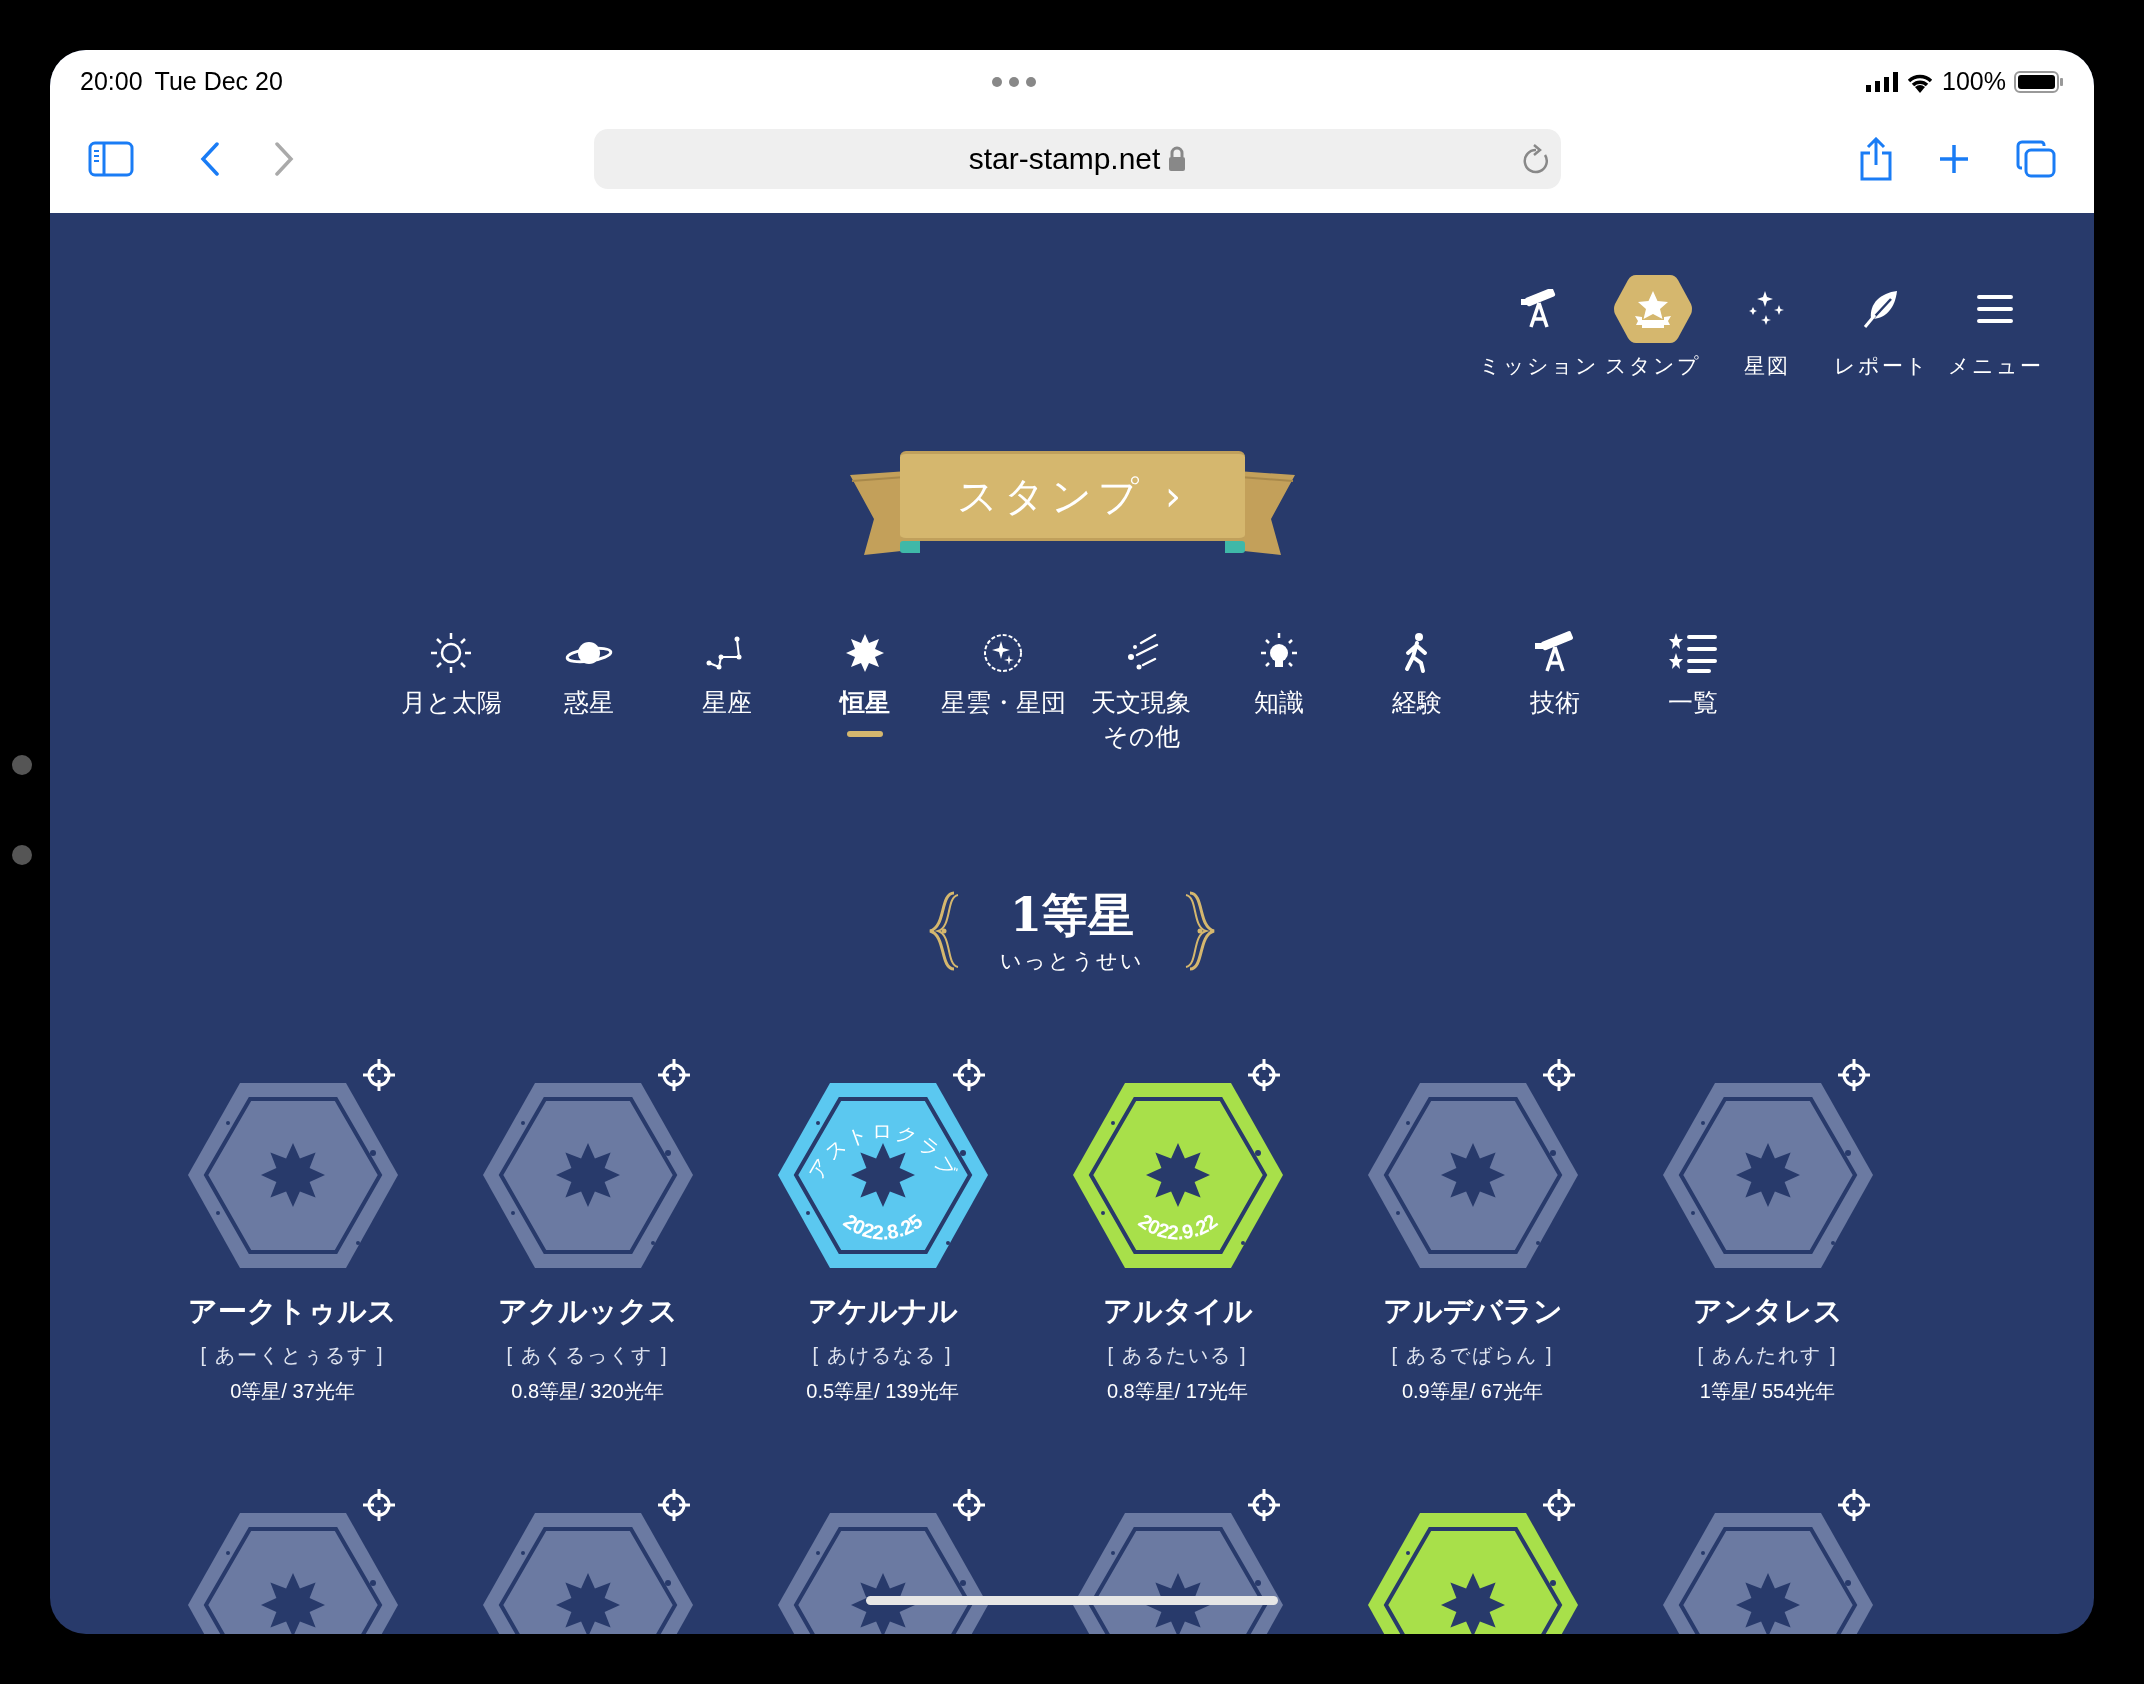 The width and height of the screenshot is (2144, 1684). What do you see at coordinates (2036, 158) in the screenshot?
I see `tabs-icon` at bounding box center [2036, 158].